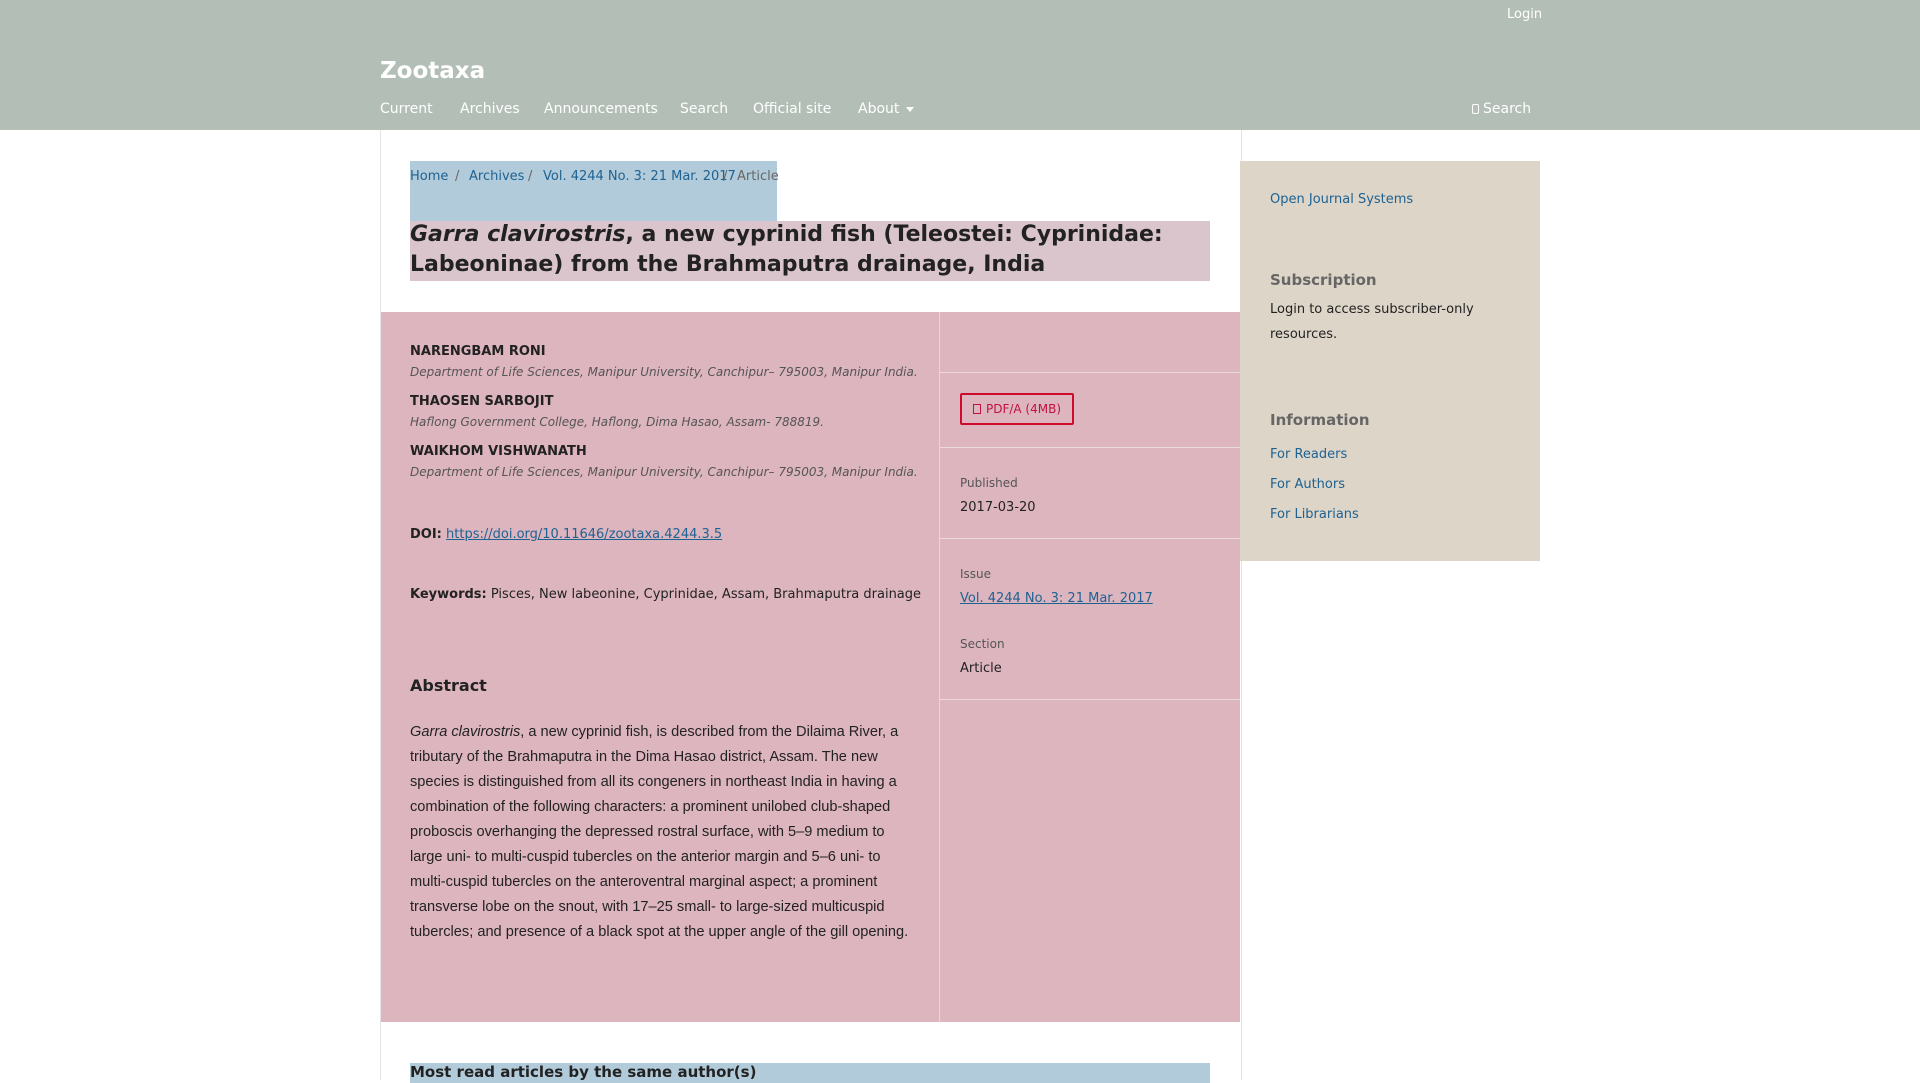 This screenshot has height=1083, width=1920. I want to click on nav-announcements: Announcements, so click(601, 109).